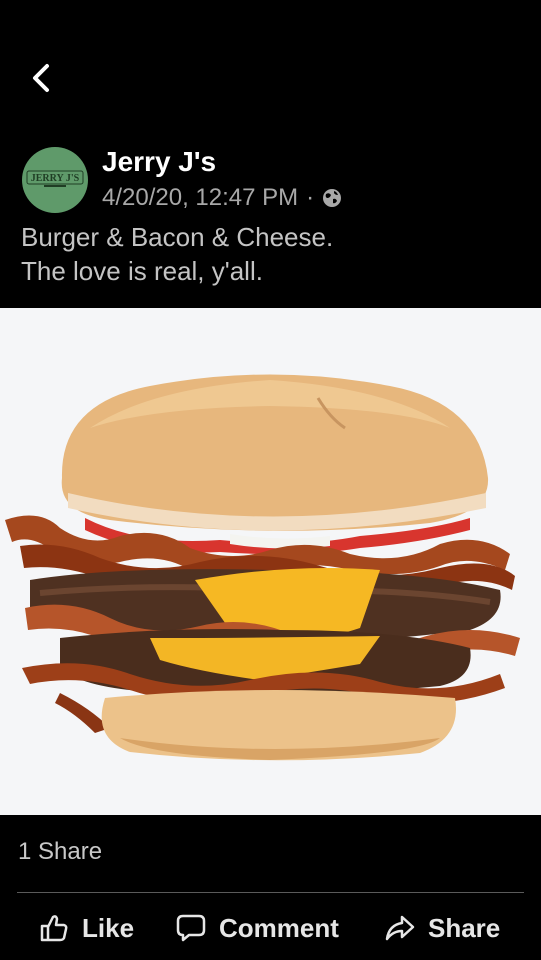  Describe the element at coordinates (200, 198) in the screenshot. I see `post-timestamp: 4/20/20, 12:47 PM` at that location.